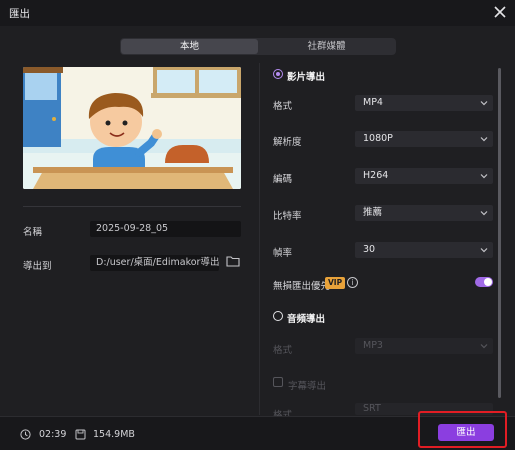 This screenshot has width=515, height=450. I want to click on audio-format-label: 格式, so click(283, 350).